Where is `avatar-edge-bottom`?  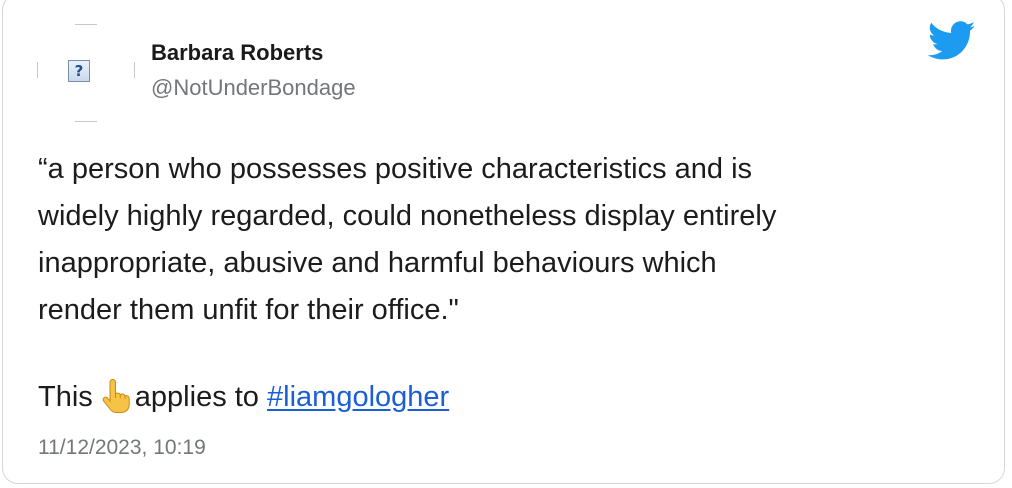 avatar-edge-bottom is located at coordinates (86, 121).